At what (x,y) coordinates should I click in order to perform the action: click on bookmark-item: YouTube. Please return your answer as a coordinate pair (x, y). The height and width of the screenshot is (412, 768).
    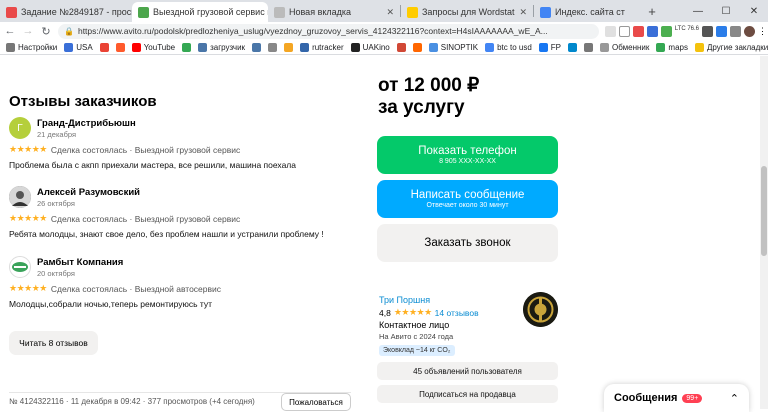
    Looking at the image, I should click on (153, 47).